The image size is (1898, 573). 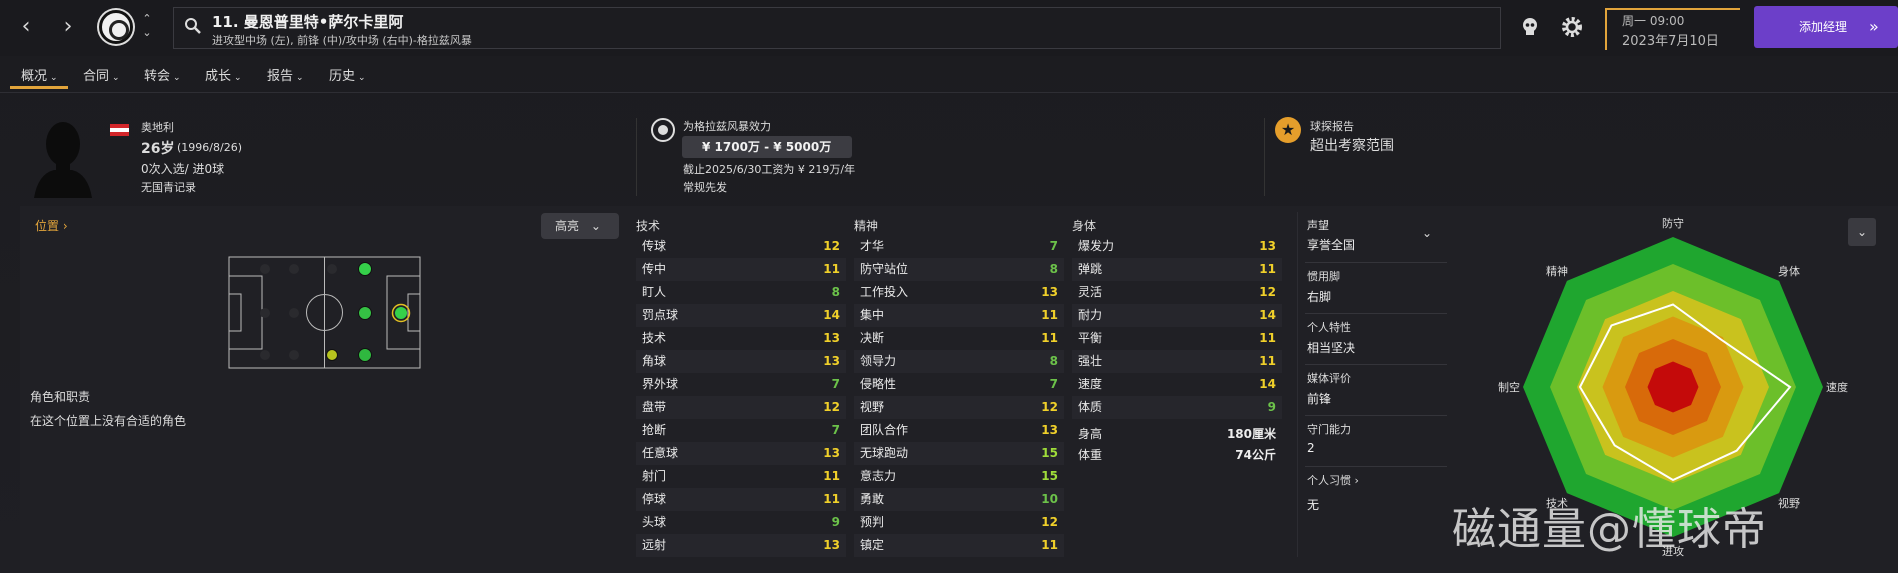 I want to click on forward-icon: ›, so click(x=68, y=27).